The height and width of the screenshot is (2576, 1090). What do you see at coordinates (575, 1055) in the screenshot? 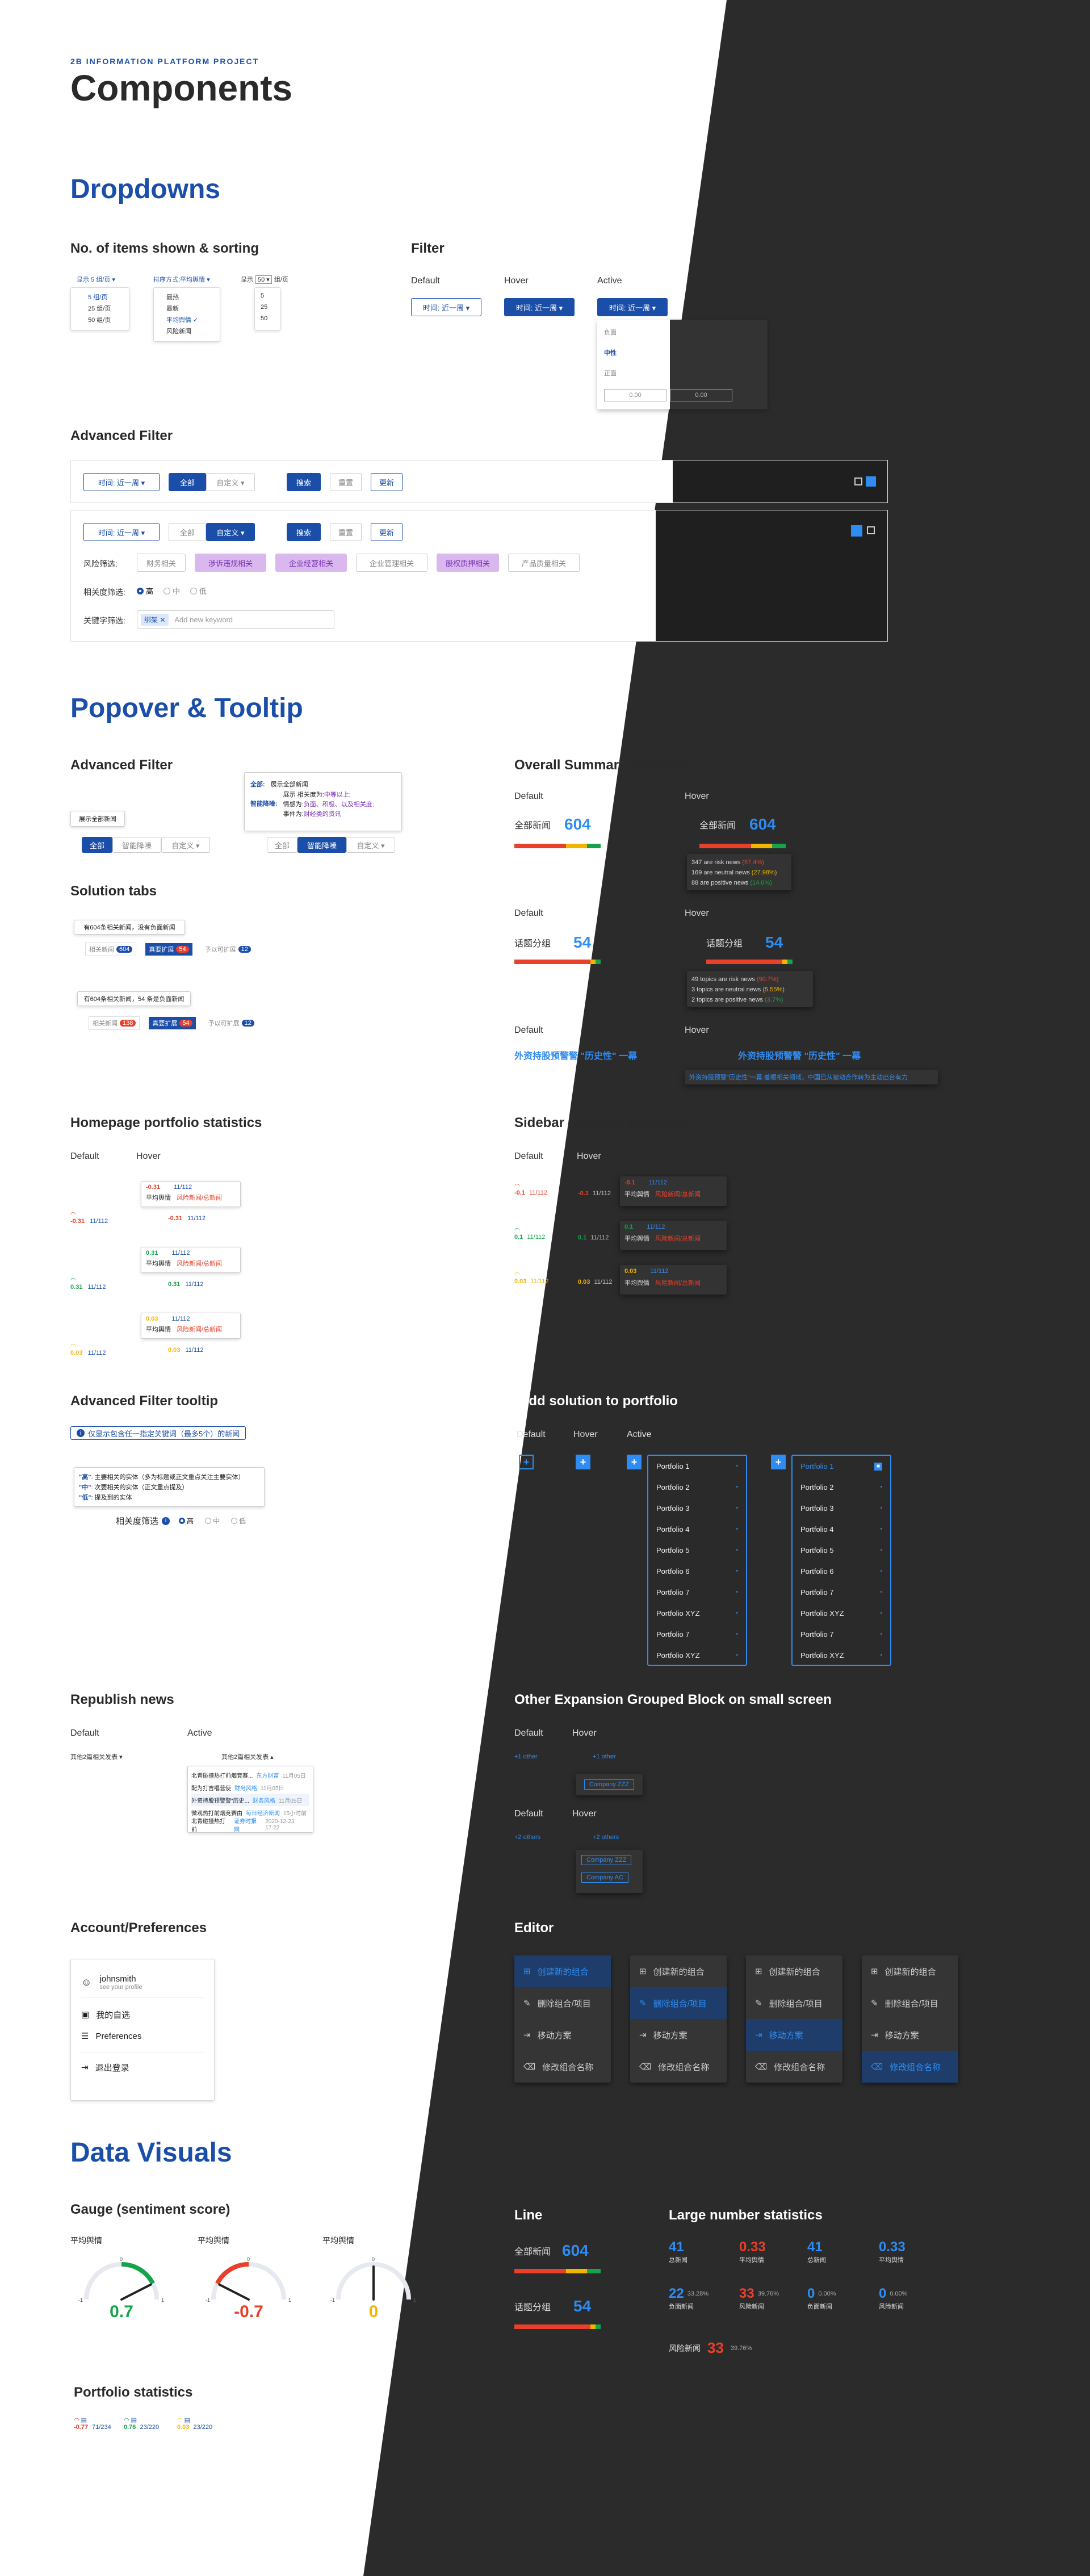
I see `news-link: 外资持股预警警 "历史性" 一幕` at bounding box center [575, 1055].